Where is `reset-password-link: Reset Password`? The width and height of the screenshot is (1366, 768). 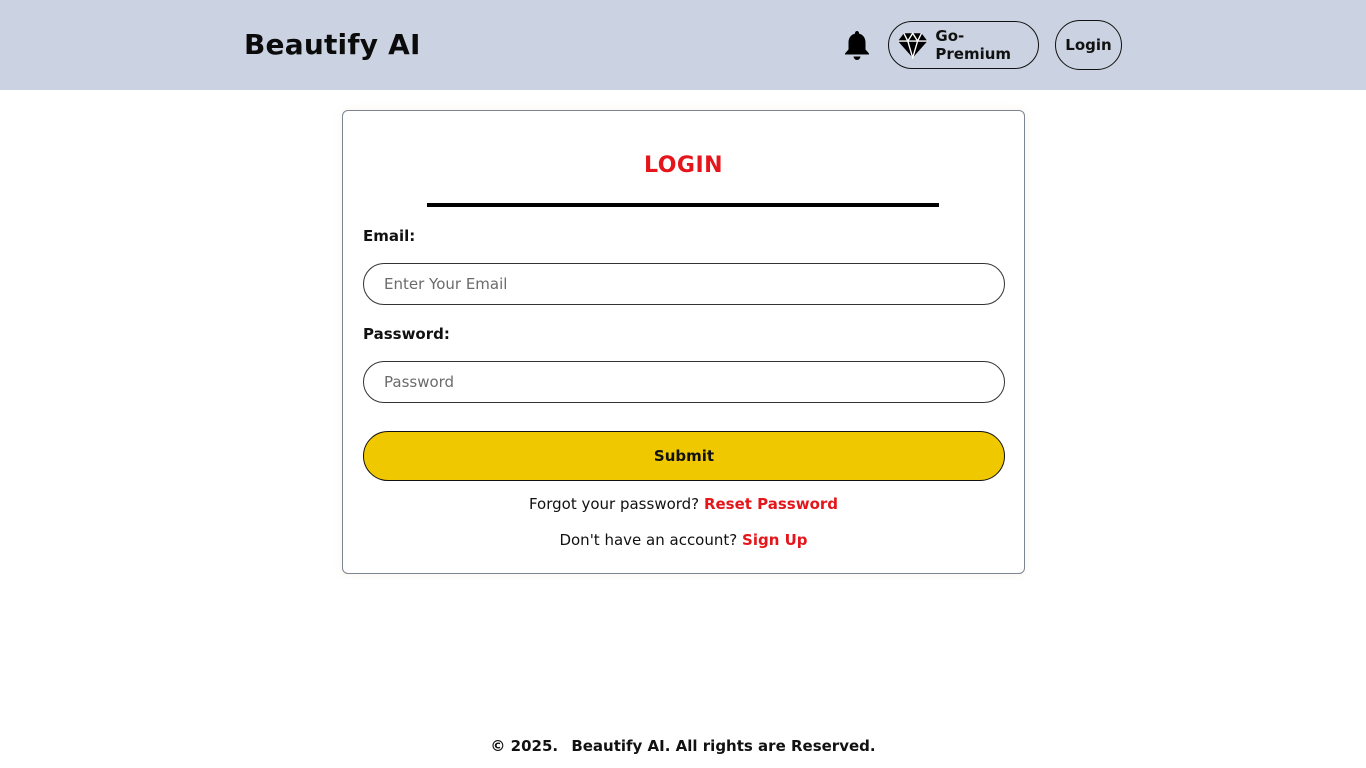 reset-password-link: Reset Password is located at coordinates (771, 504).